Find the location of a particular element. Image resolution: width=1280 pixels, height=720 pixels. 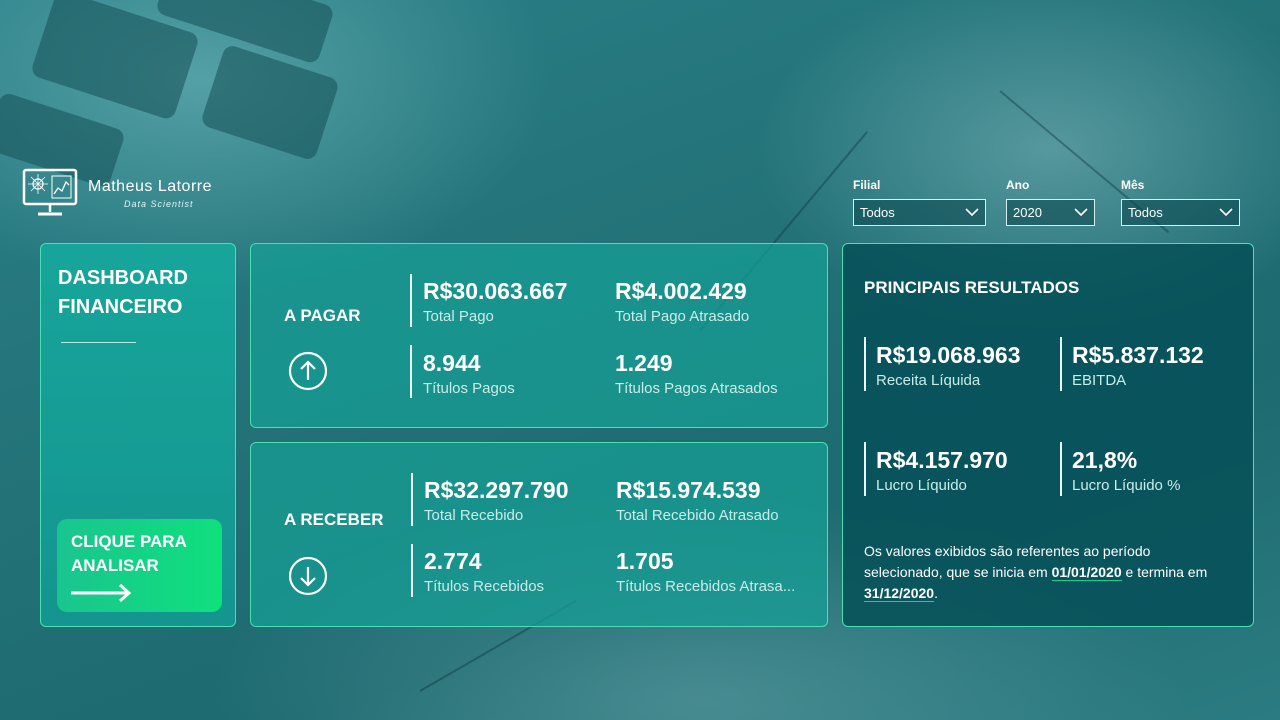

kpi-value: R$4.157.970 is located at coordinates (942, 460).